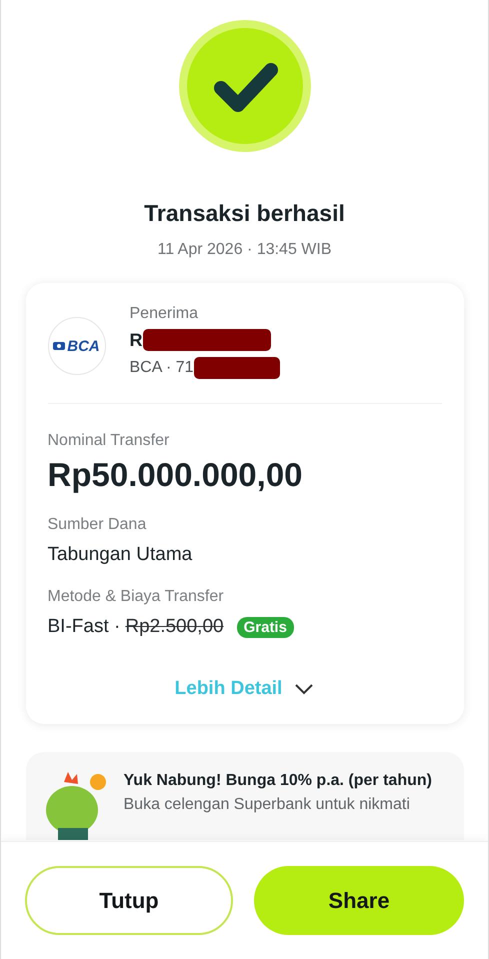  What do you see at coordinates (164, 314) in the screenshot?
I see `recipient-label: Penerima` at bounding box center [164, 314].